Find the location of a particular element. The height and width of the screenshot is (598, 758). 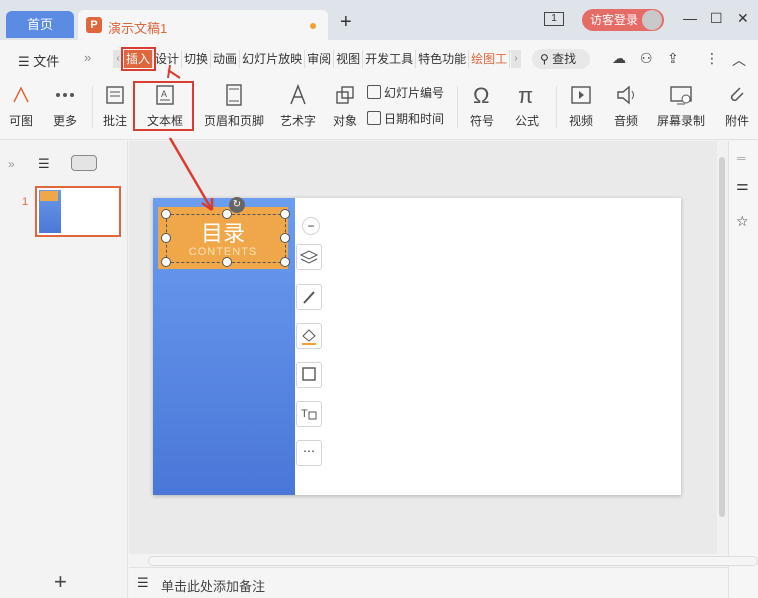

tab-drawing-tools: 绘图工 is located at coordinates (490, 59).